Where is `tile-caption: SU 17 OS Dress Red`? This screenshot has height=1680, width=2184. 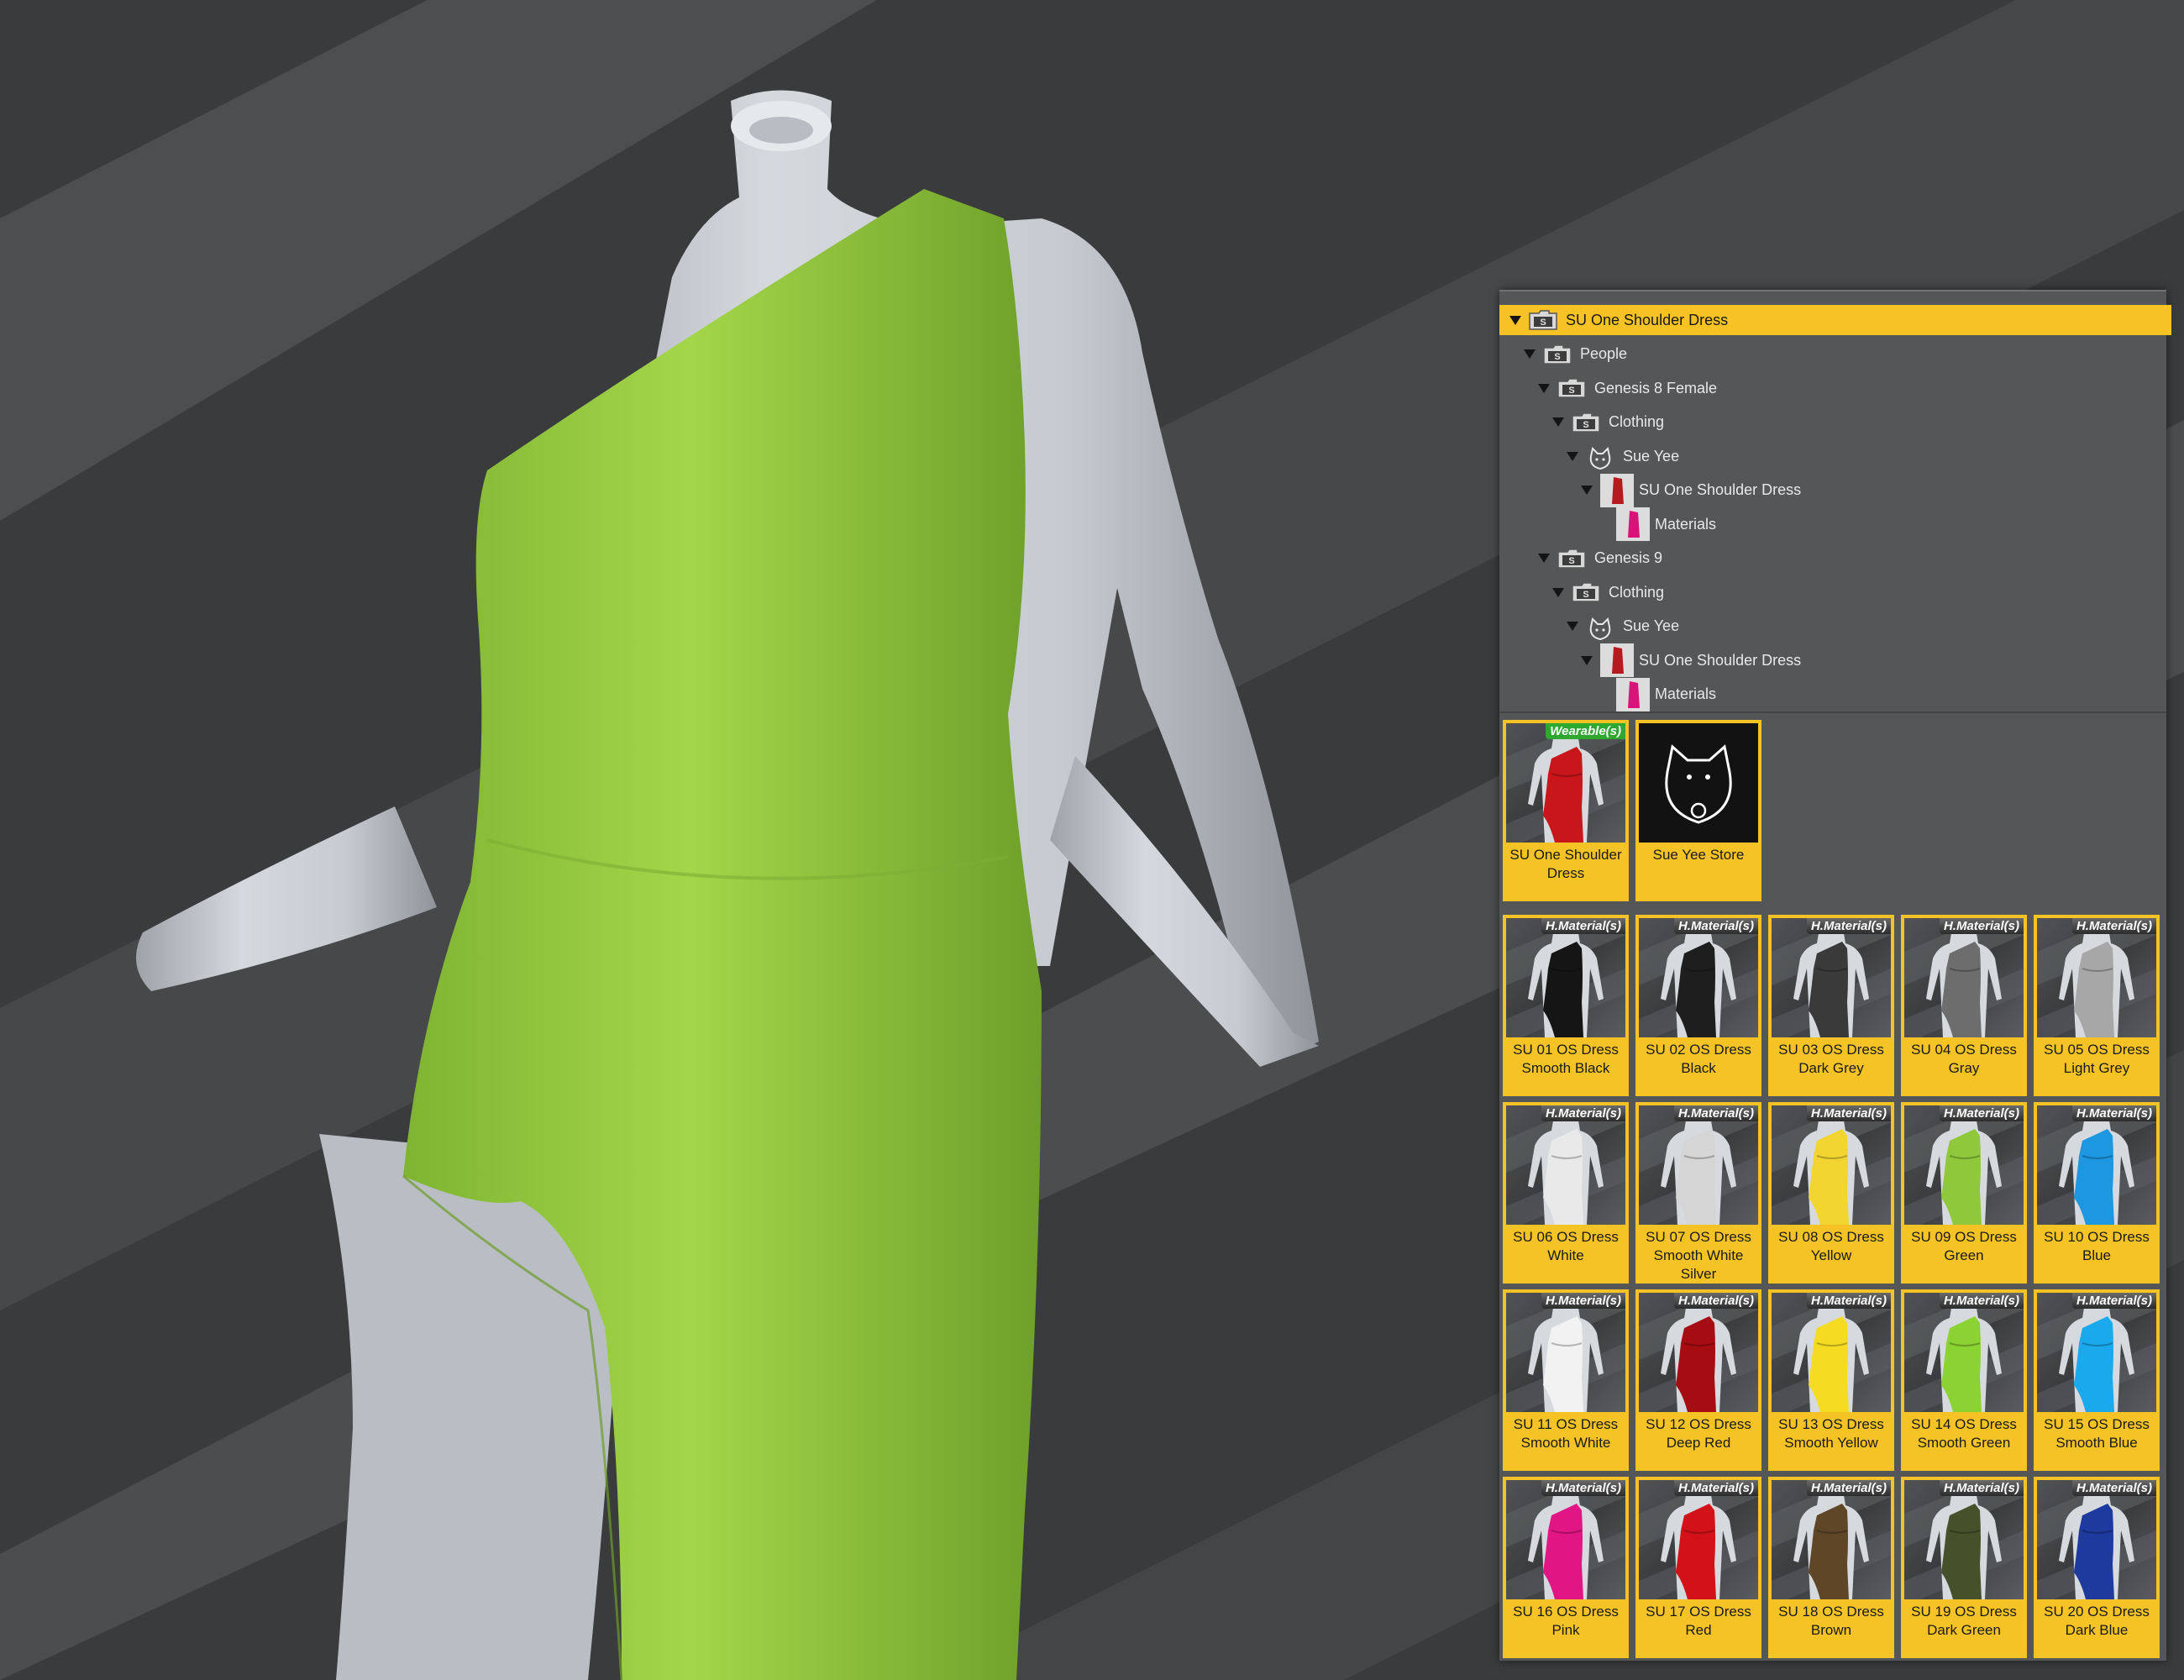
tile-caption: SU 17 OS Dress Red is located at coordinates (1698, 1621).